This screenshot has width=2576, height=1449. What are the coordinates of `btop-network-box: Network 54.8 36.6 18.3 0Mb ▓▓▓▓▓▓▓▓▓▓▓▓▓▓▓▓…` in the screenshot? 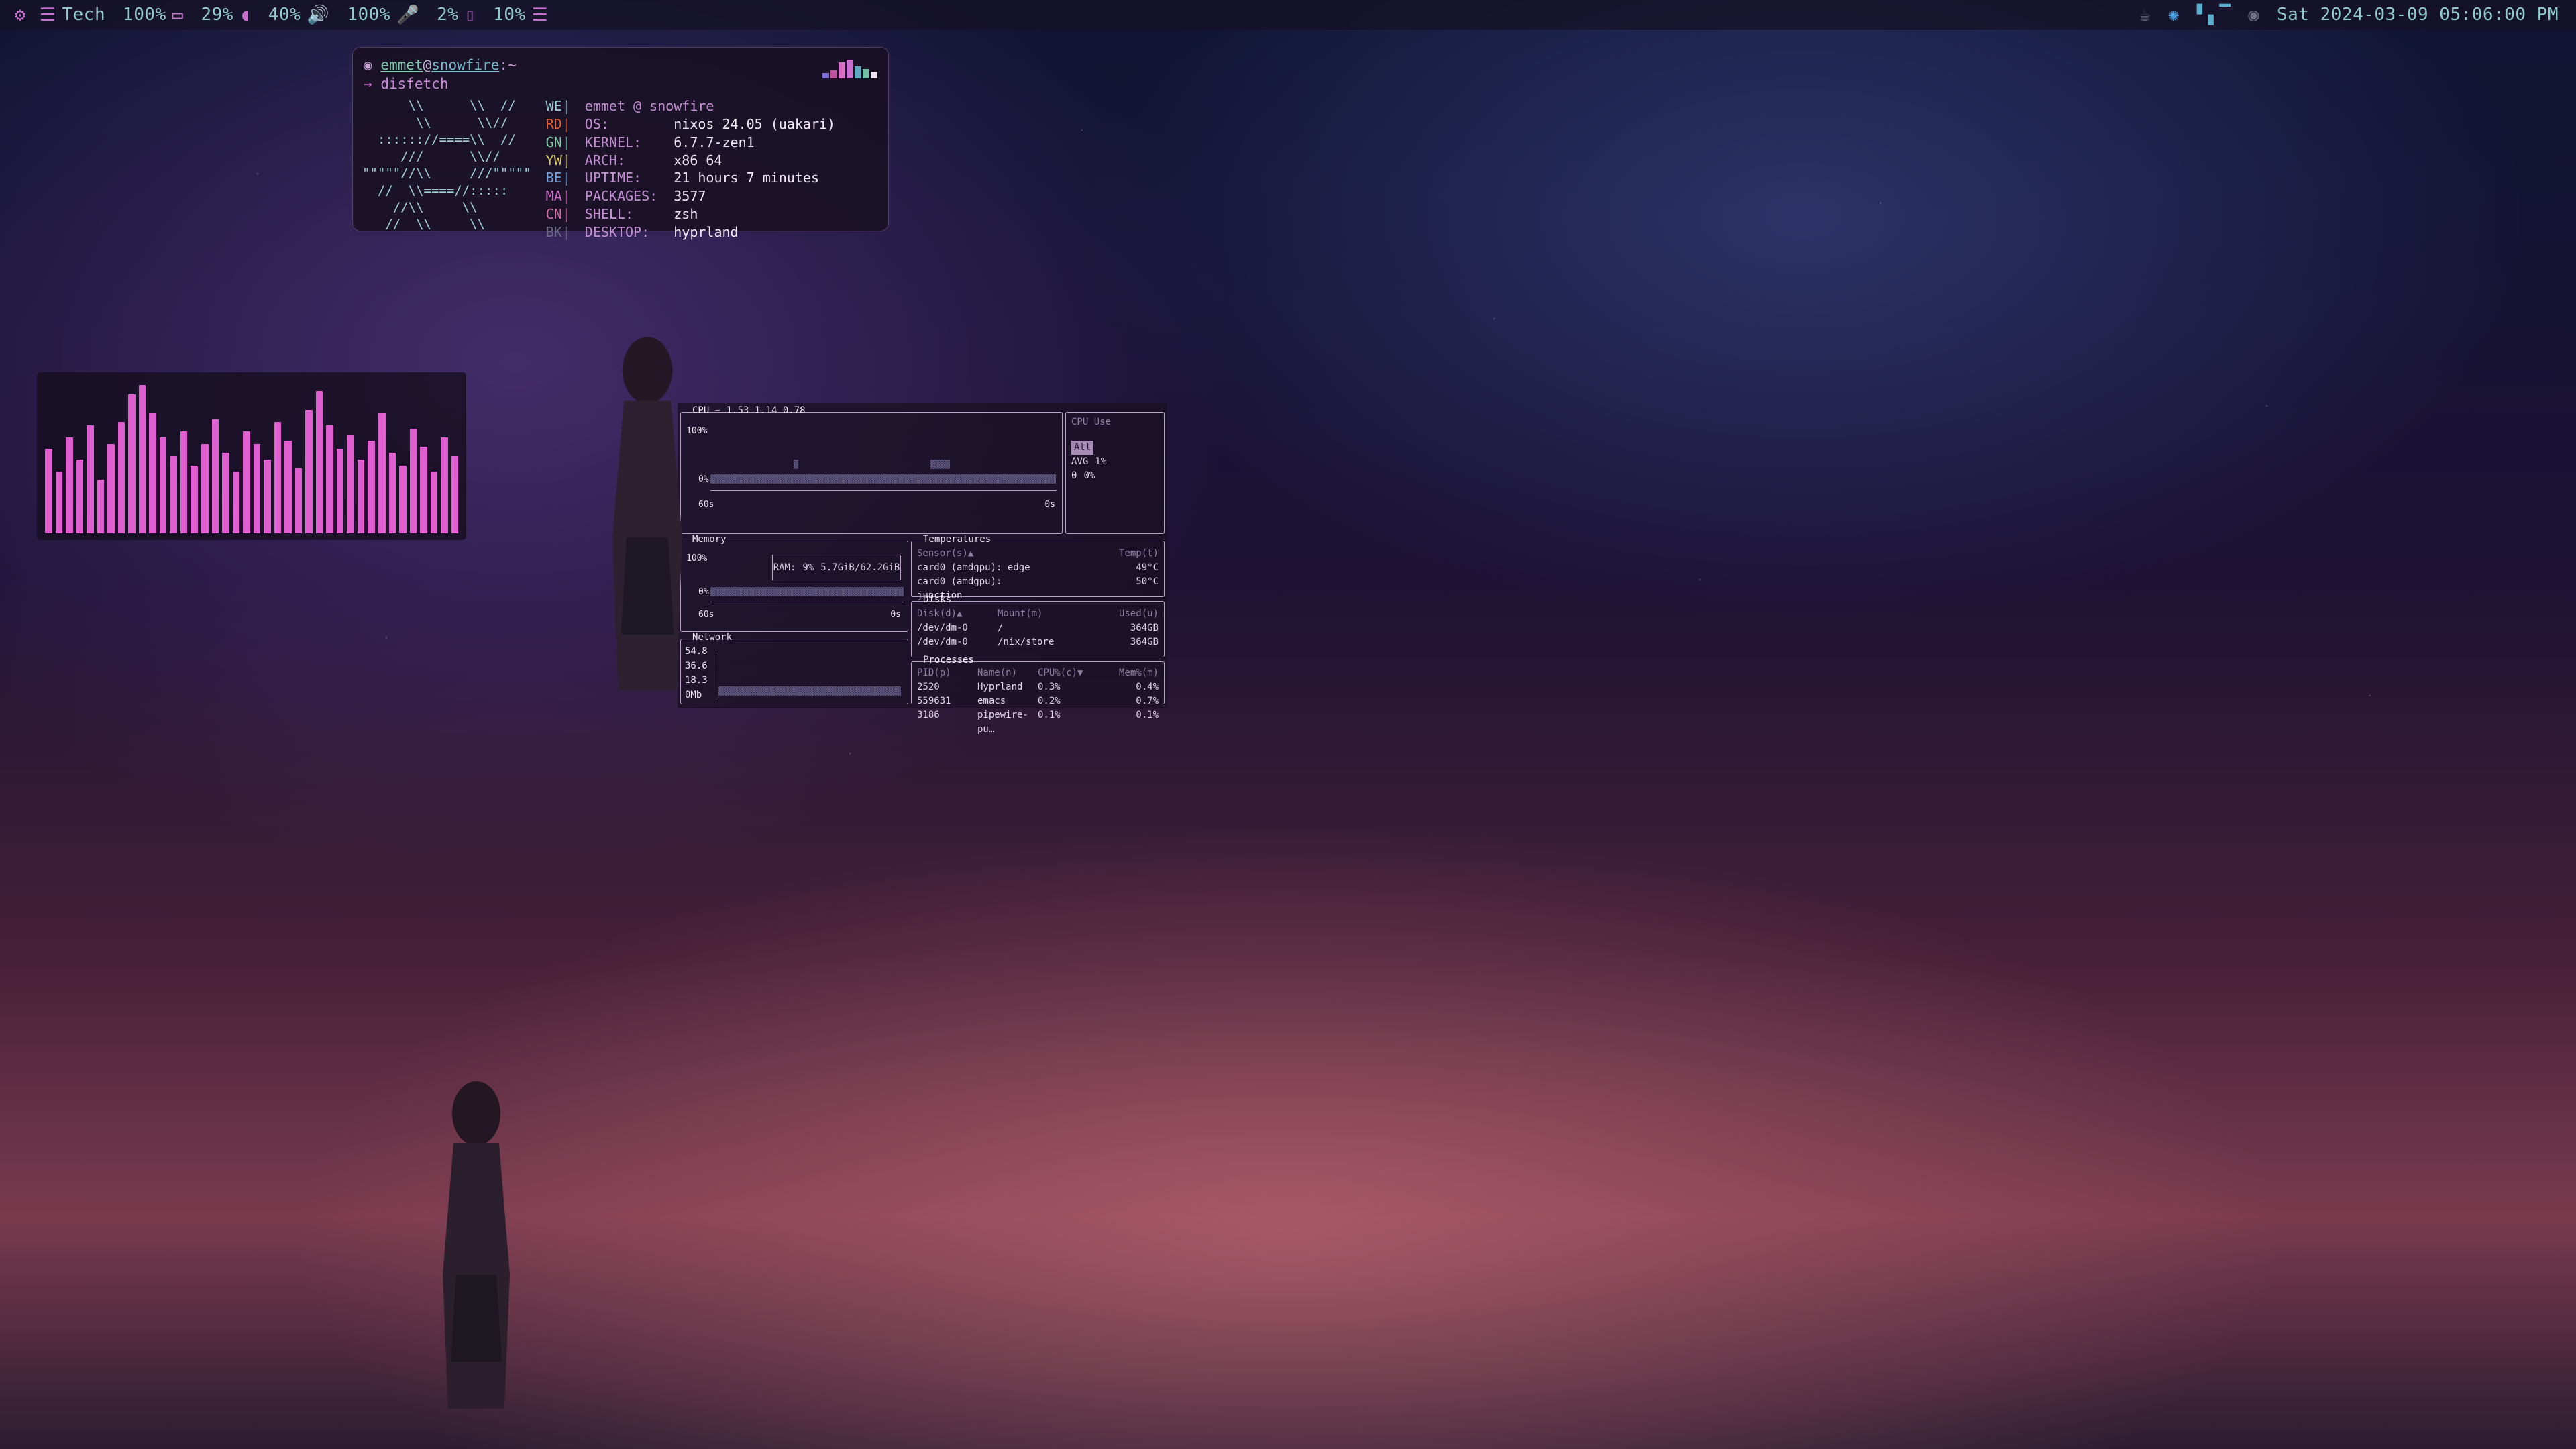 It's located at (794, 668).